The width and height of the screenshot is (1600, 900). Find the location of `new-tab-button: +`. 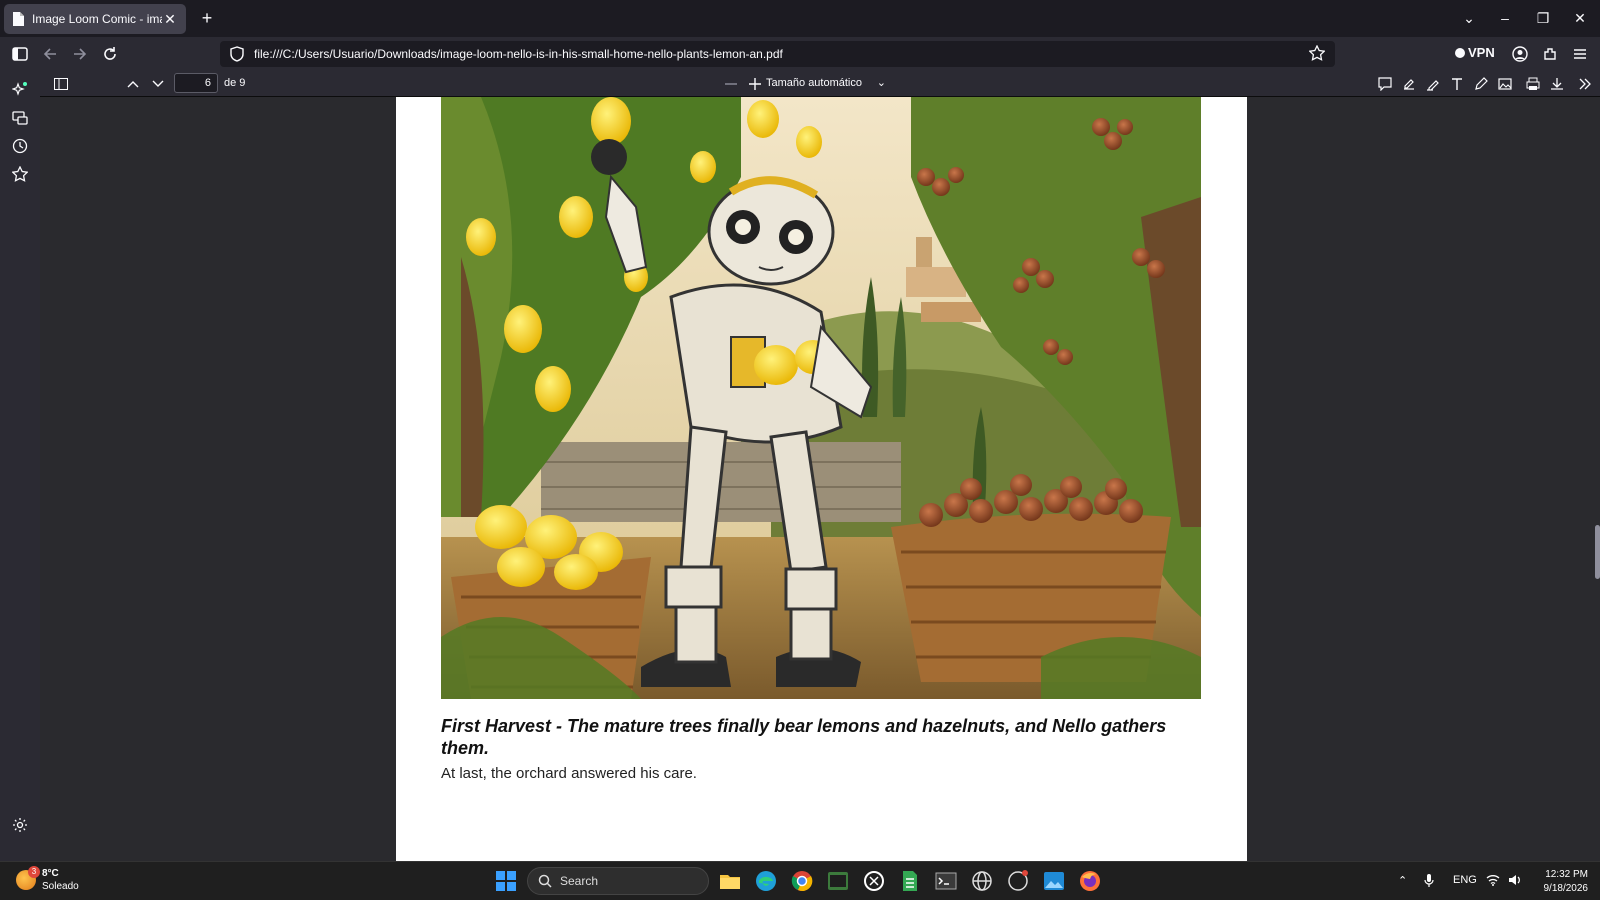

new-tab-button: + is located at coordinates (207, 19).